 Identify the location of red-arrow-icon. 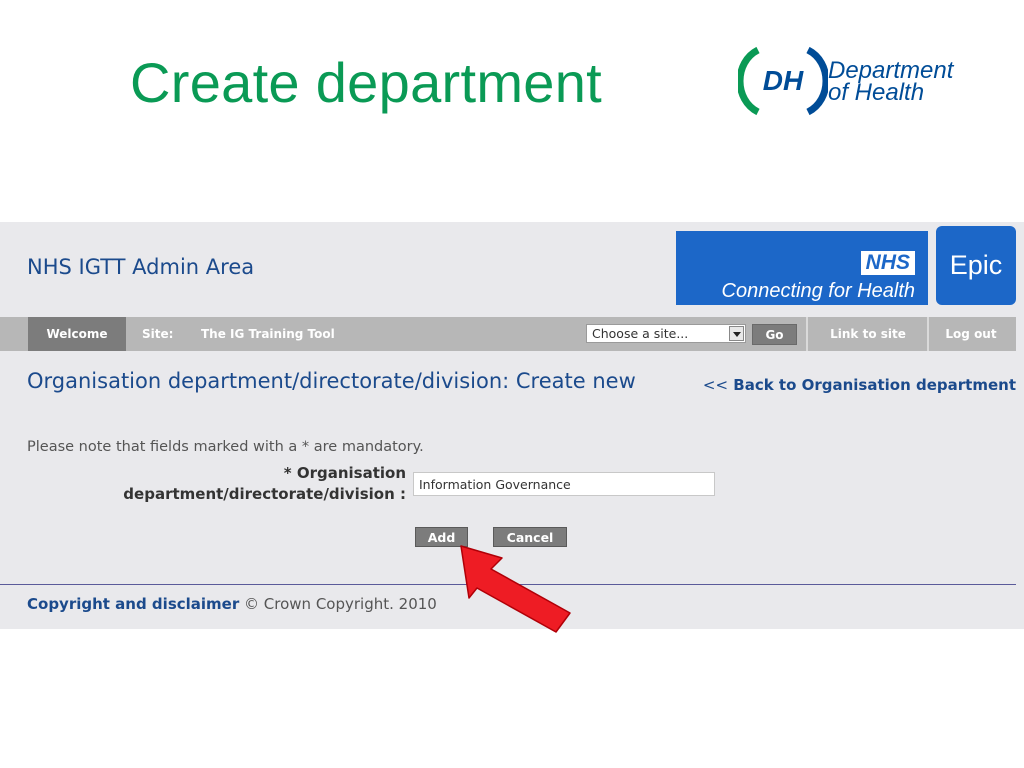
(515, 589).